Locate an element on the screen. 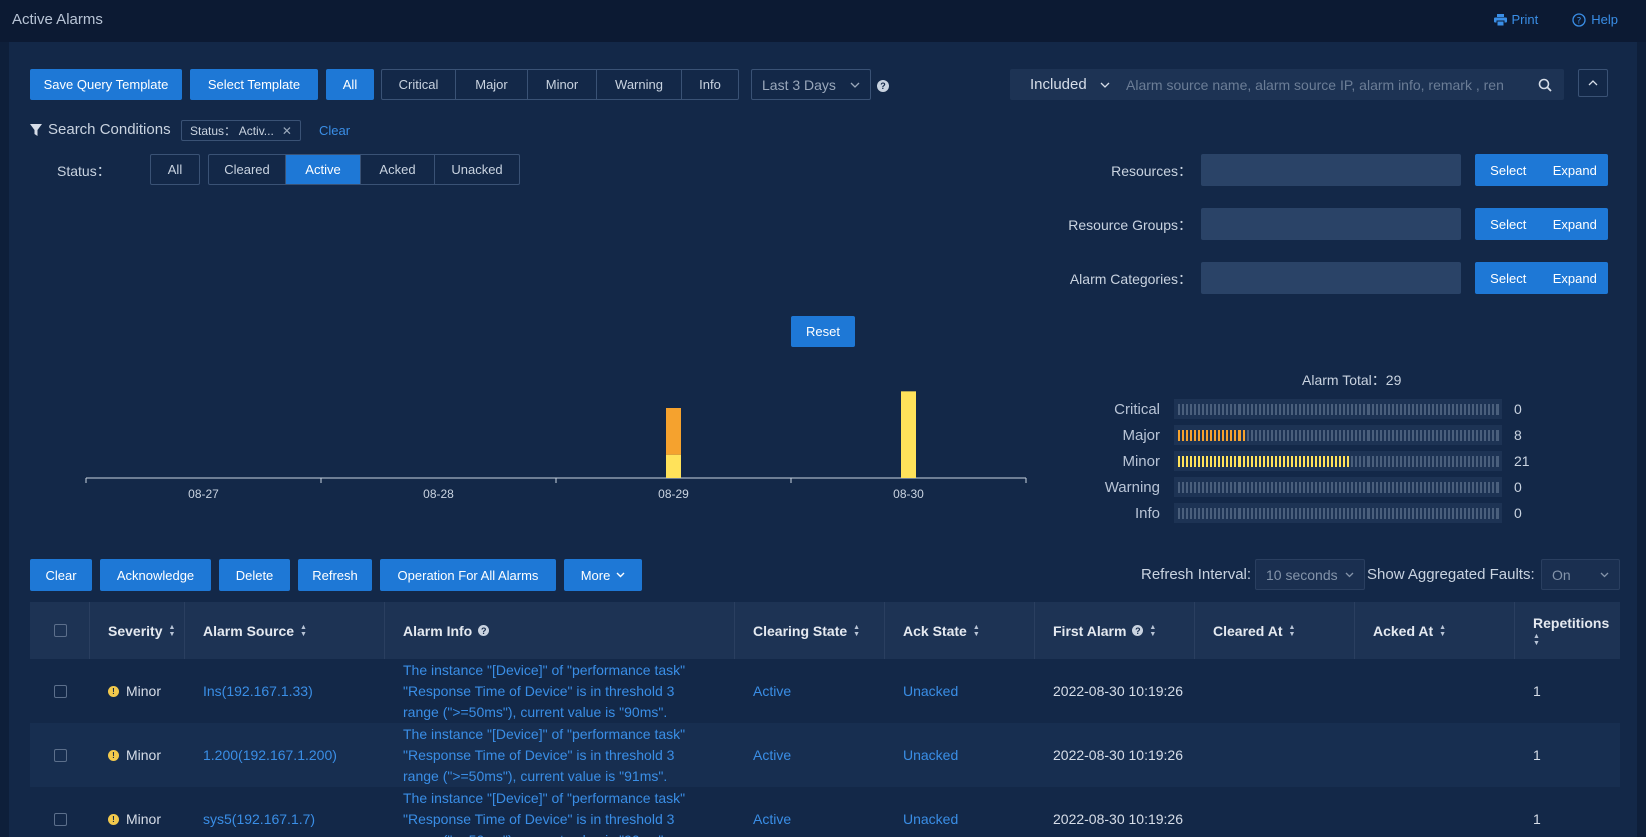 This screenshot has height=837, width=1646. severity-major-option: Major is located at coordinates (492, 84).